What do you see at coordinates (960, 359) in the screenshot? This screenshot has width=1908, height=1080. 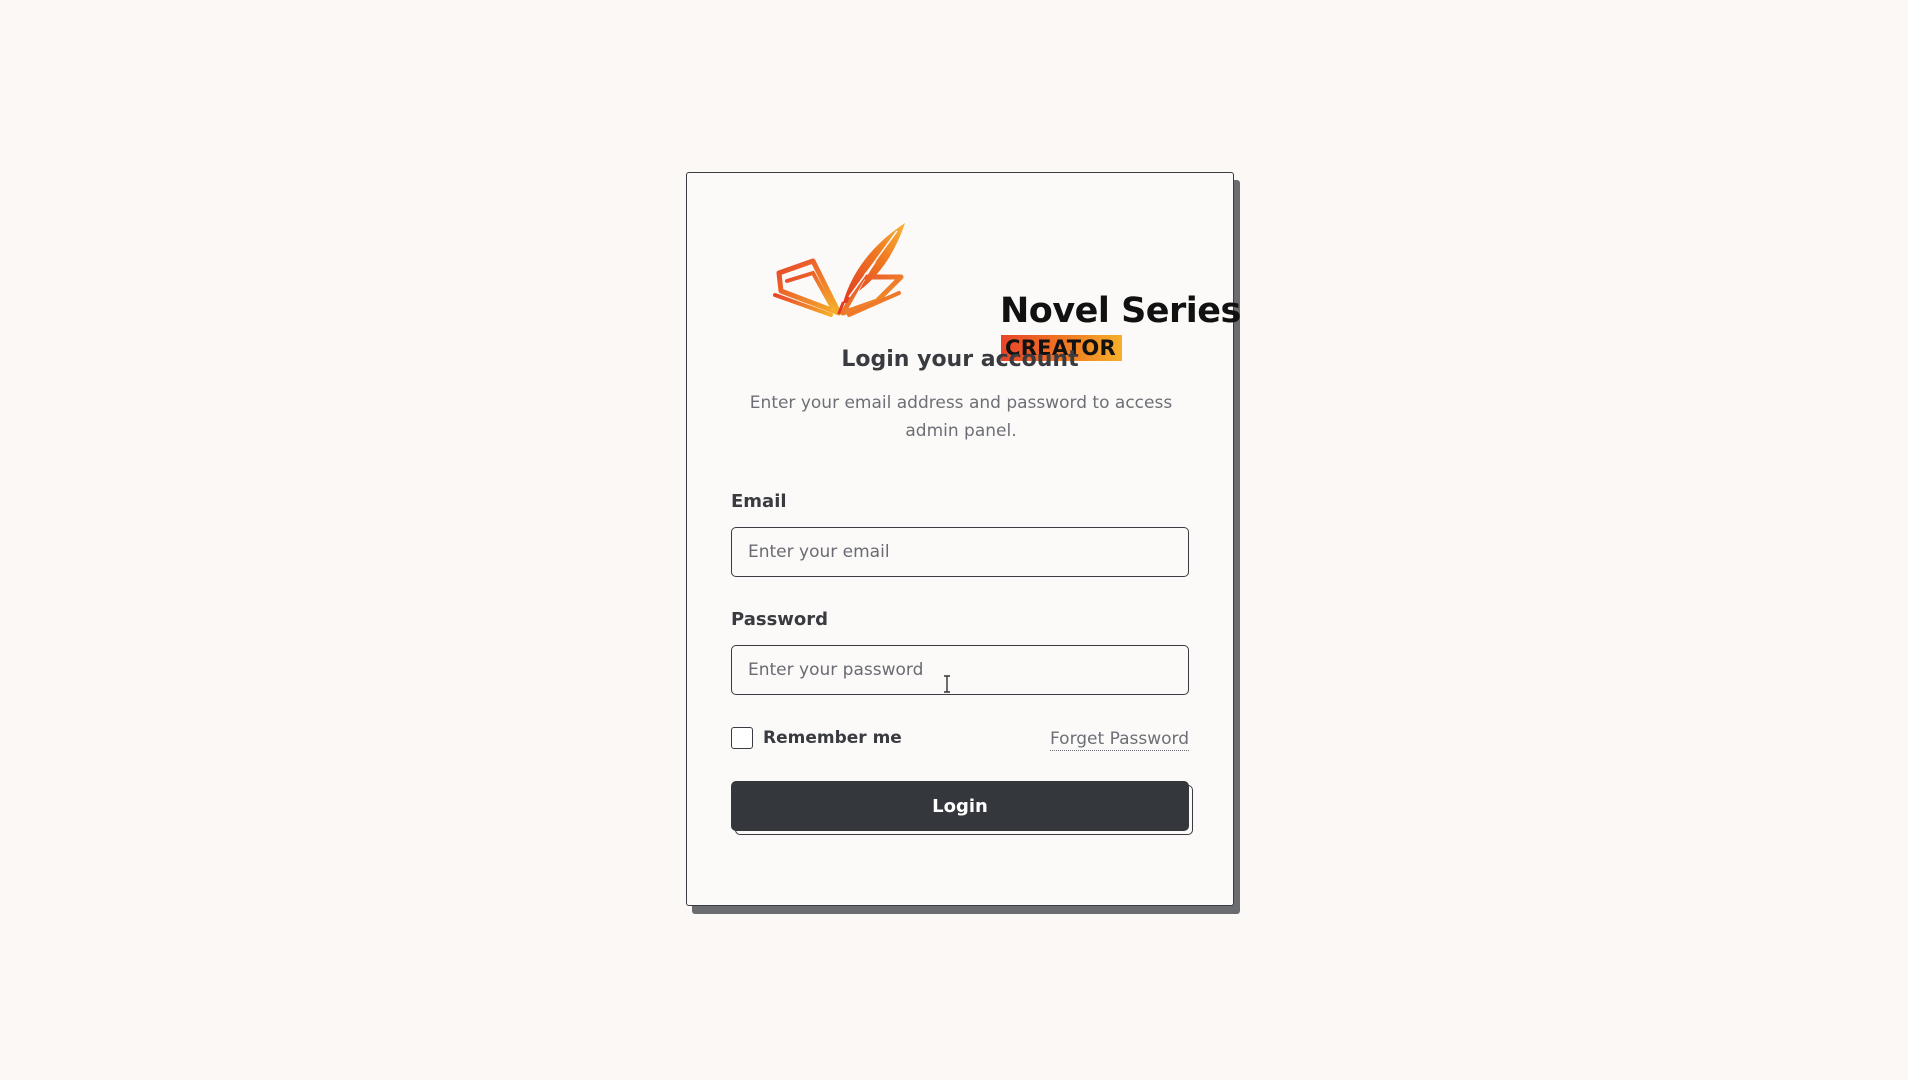 I see `page-title: Login your account` at bounding box center [960, 359].